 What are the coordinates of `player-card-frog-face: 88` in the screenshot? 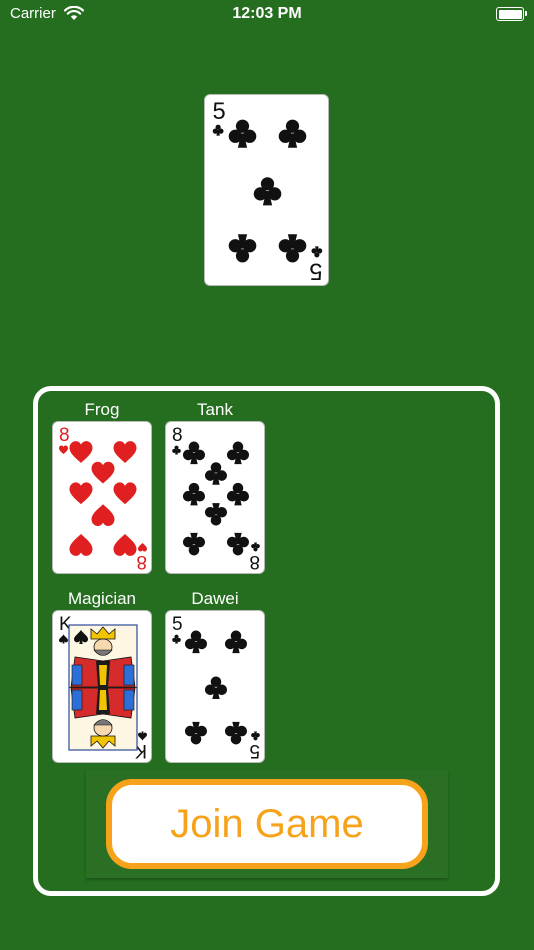 It's located at (103, 498).